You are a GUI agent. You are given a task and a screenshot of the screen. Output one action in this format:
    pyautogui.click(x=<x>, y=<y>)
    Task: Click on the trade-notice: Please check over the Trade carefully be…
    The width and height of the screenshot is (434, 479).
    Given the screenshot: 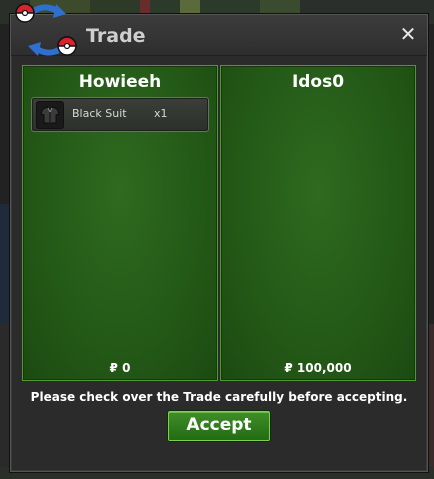 What is the action you would take?
    pyautogui.click(x=219, y=397)
    